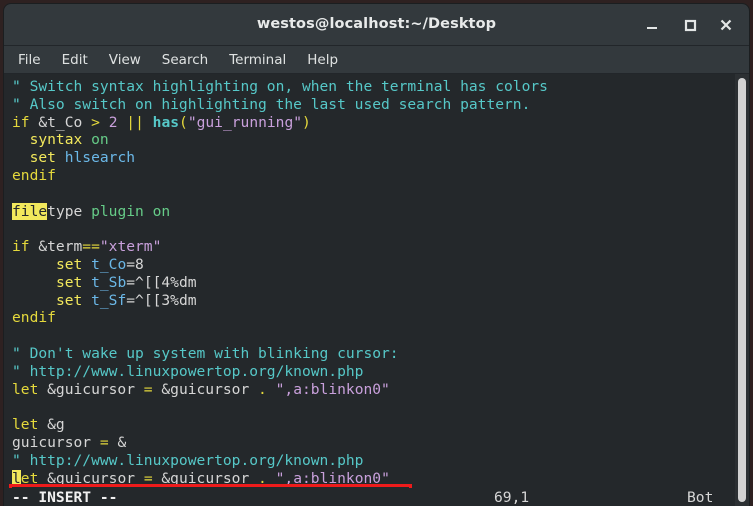 This screenshot has height=506, width=753. I want to click on code-line: set t_Co=8, so click(370, 265).